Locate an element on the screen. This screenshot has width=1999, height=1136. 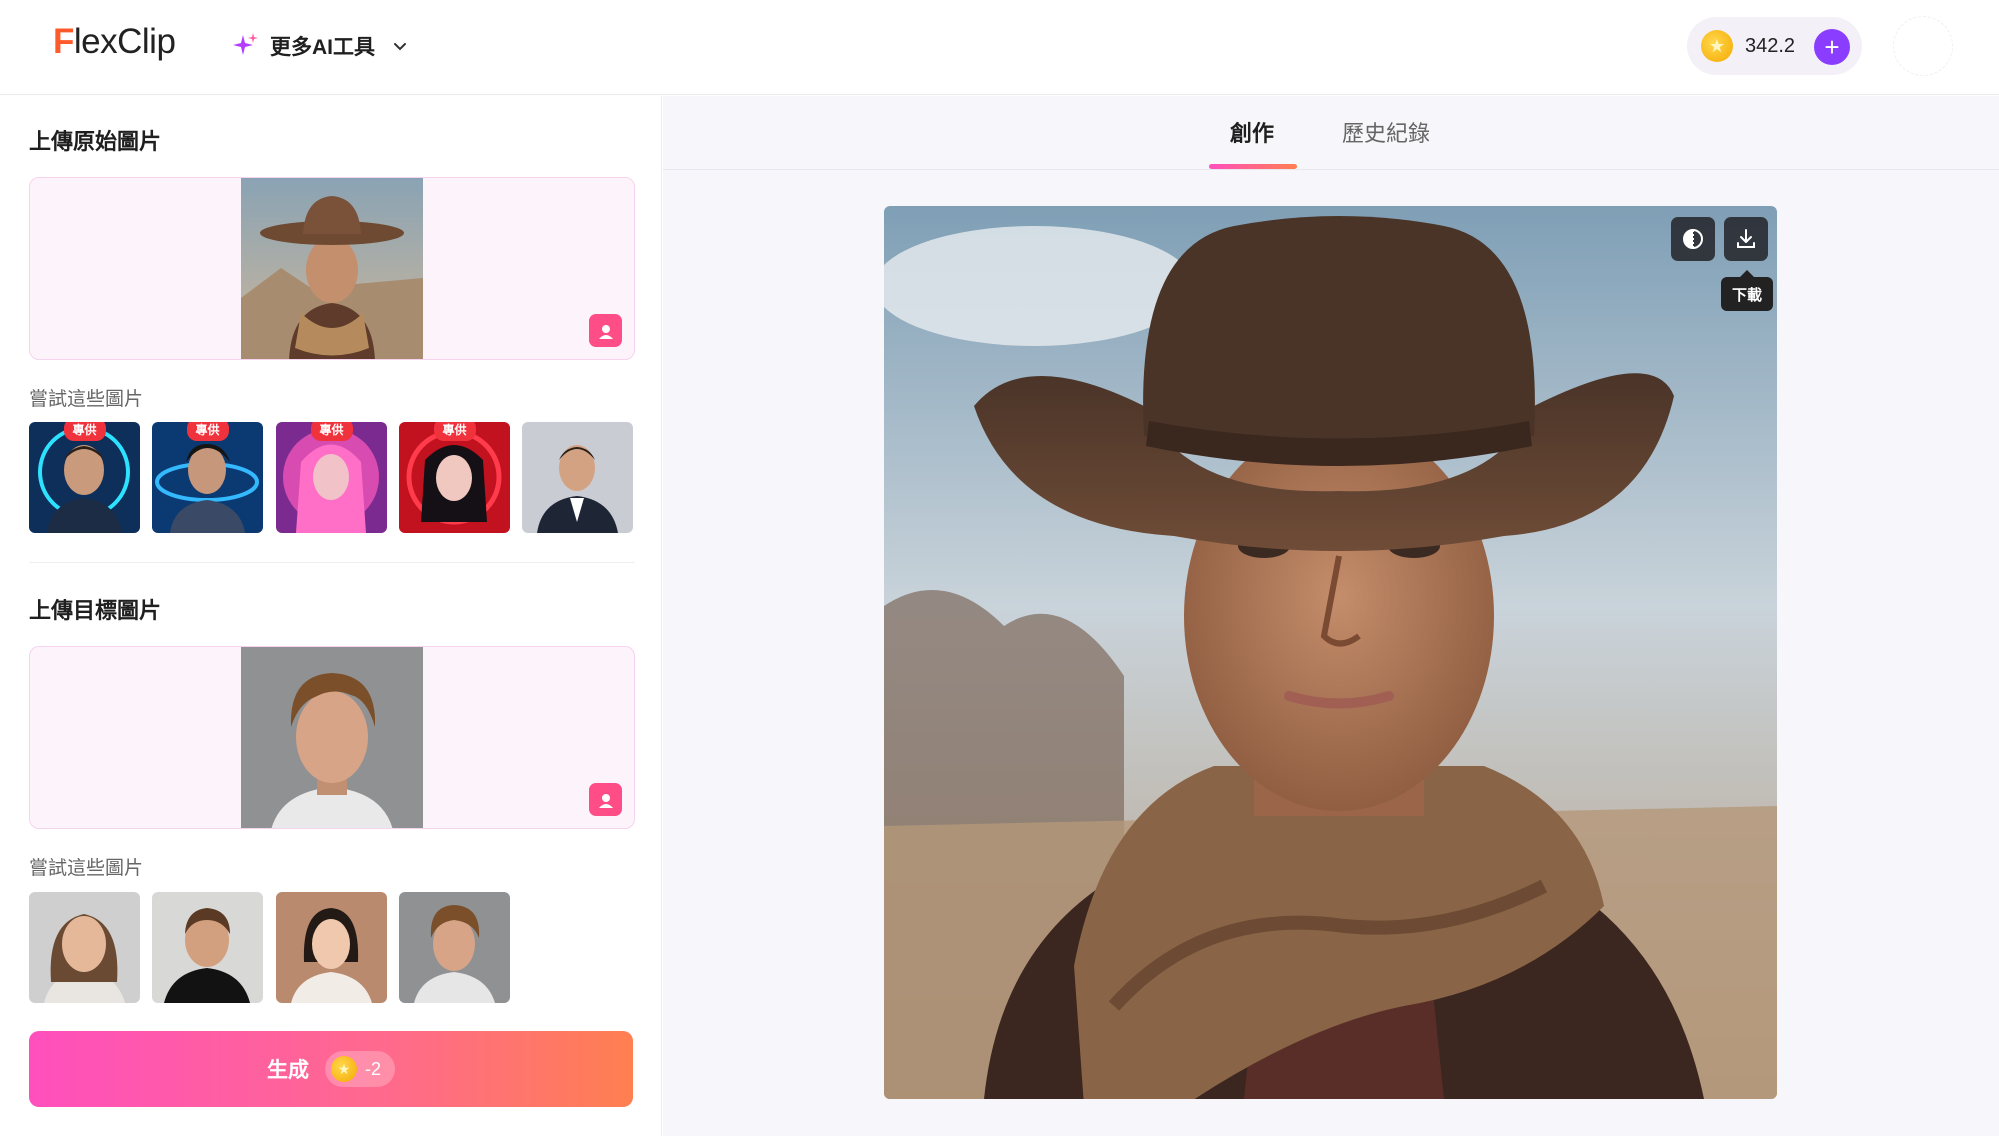
chevron-down-icon is located at coordinates (400, 47).